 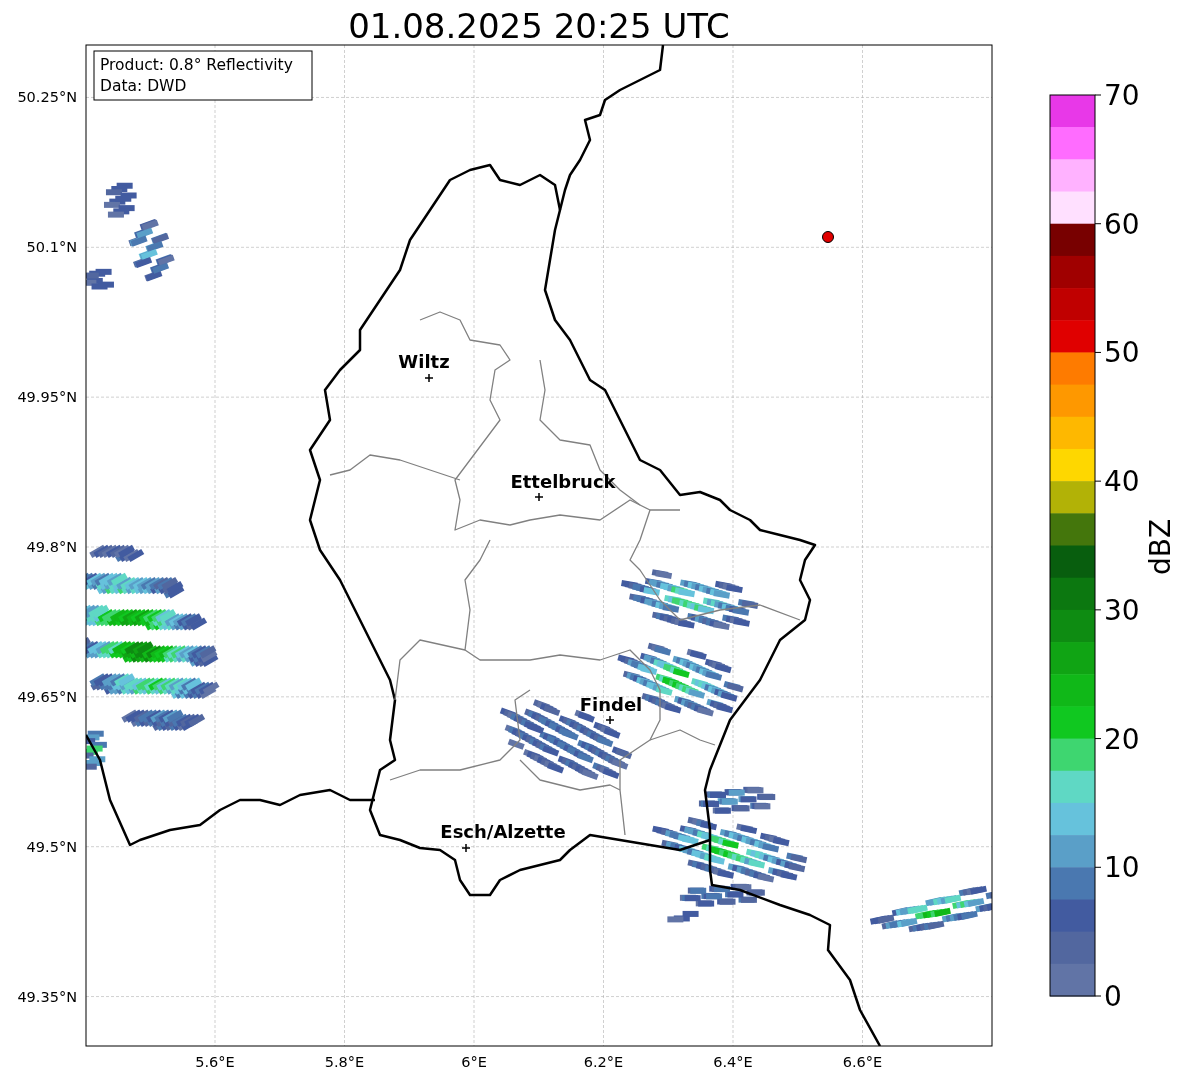 I want to click on latitude-label: 49.65°N, so click(x=47, y=696).